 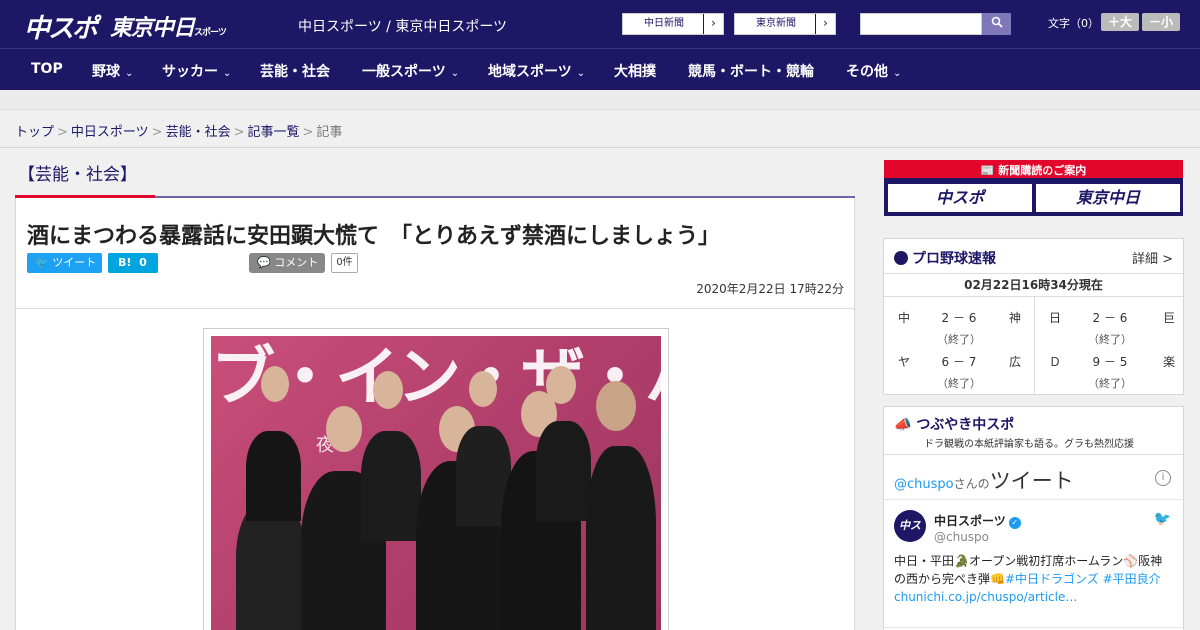 What do you see at coordinates (984, 480) in the screenshot?
I see `timeline-header: @chuspoさんのツイート` at bounding box center [984, 480].